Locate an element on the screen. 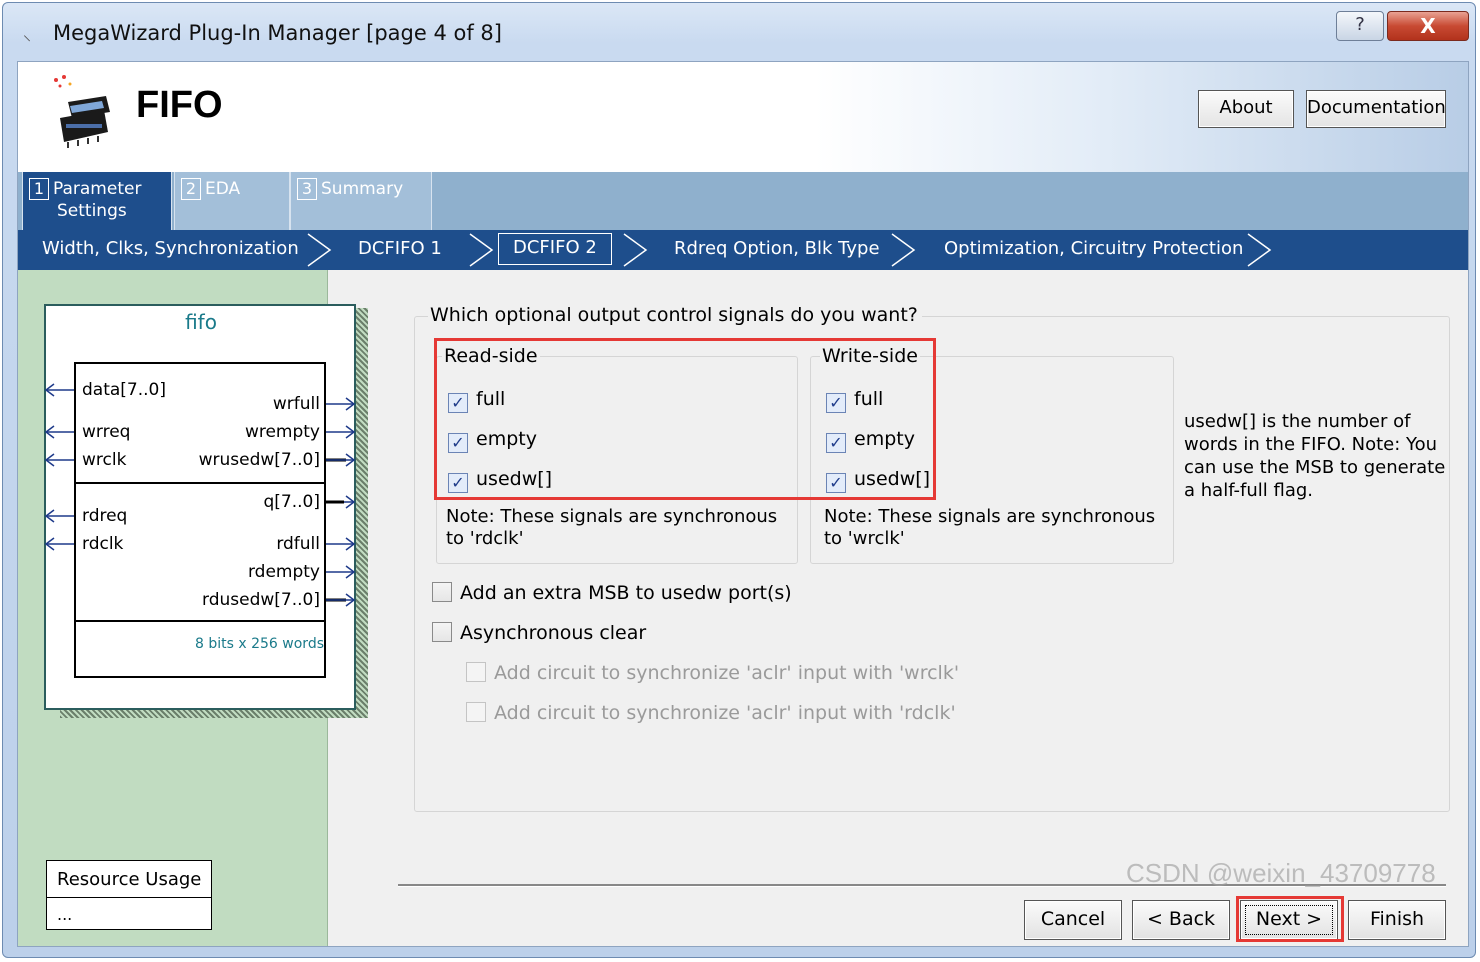 The height and width of the screenshot is (962, 1480). tab-label: EDA is located at coordinates (223, 189).